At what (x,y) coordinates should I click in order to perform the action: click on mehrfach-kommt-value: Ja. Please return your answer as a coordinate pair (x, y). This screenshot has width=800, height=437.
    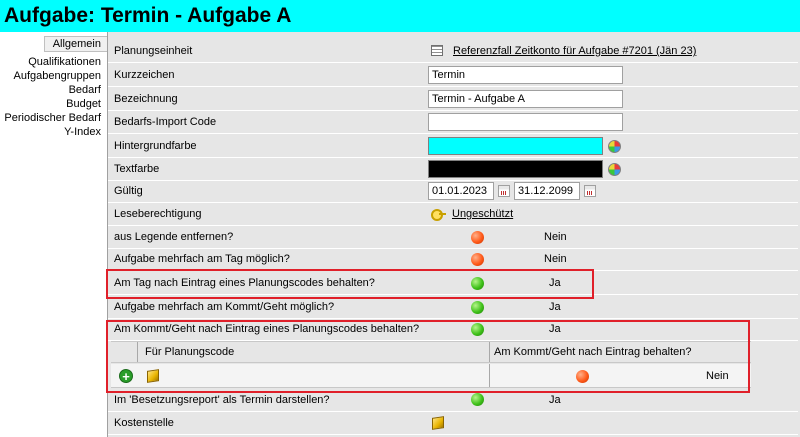
    Looking at the image, I should click on (555, 307).